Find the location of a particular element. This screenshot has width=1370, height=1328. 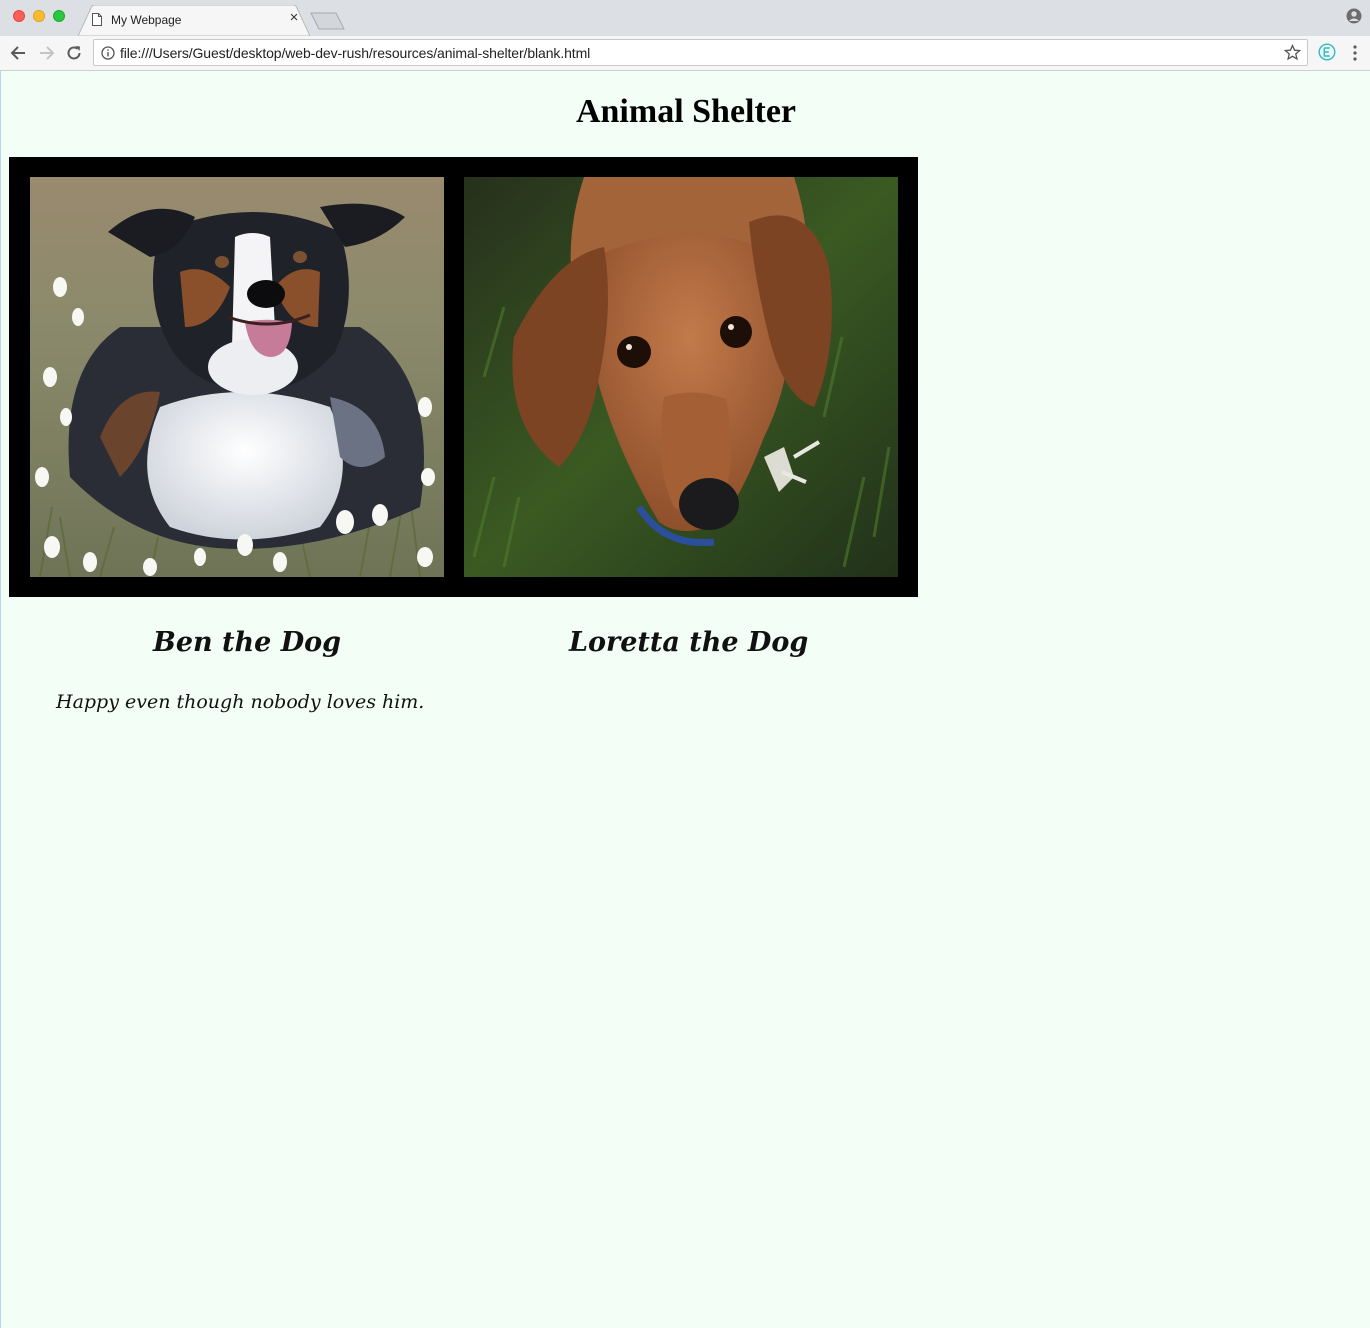

loretta-photo is located at coordinates (681, 377).